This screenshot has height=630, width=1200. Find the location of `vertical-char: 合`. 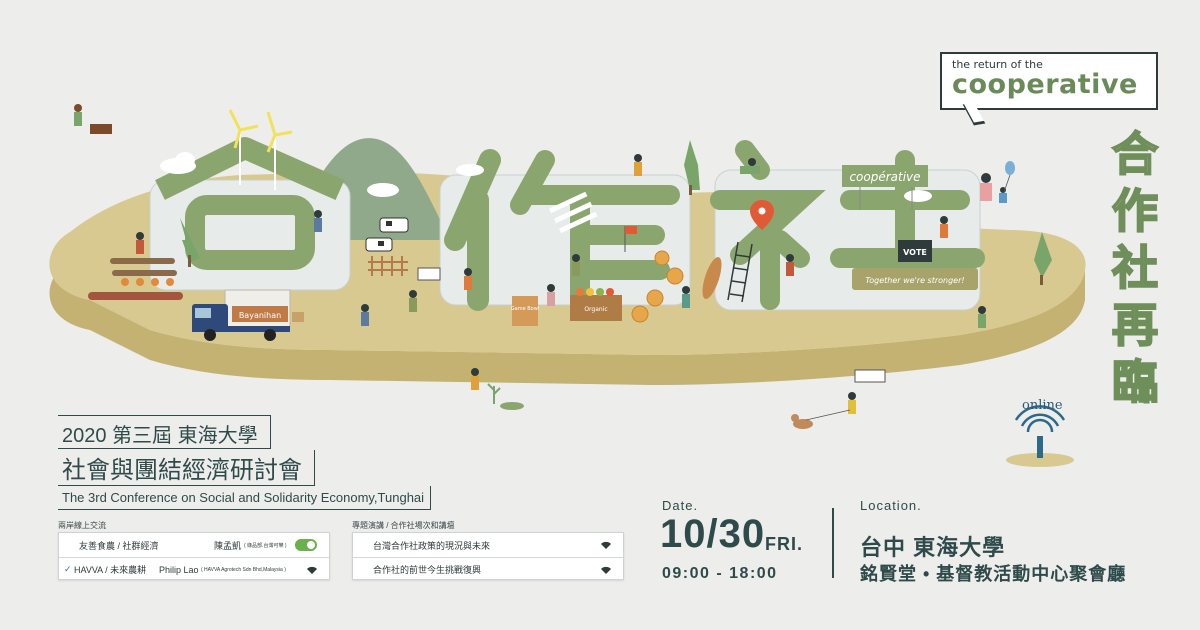

vertical-char: 合 is located at coordinates (1135, 154).